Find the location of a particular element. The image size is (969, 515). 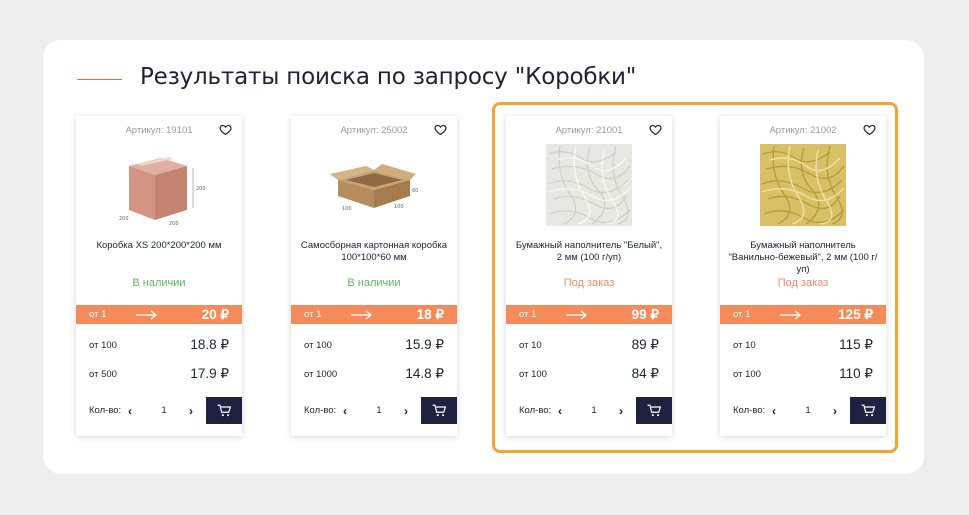

tier-price: 115 ₽ is located at coordinates (856, 344).